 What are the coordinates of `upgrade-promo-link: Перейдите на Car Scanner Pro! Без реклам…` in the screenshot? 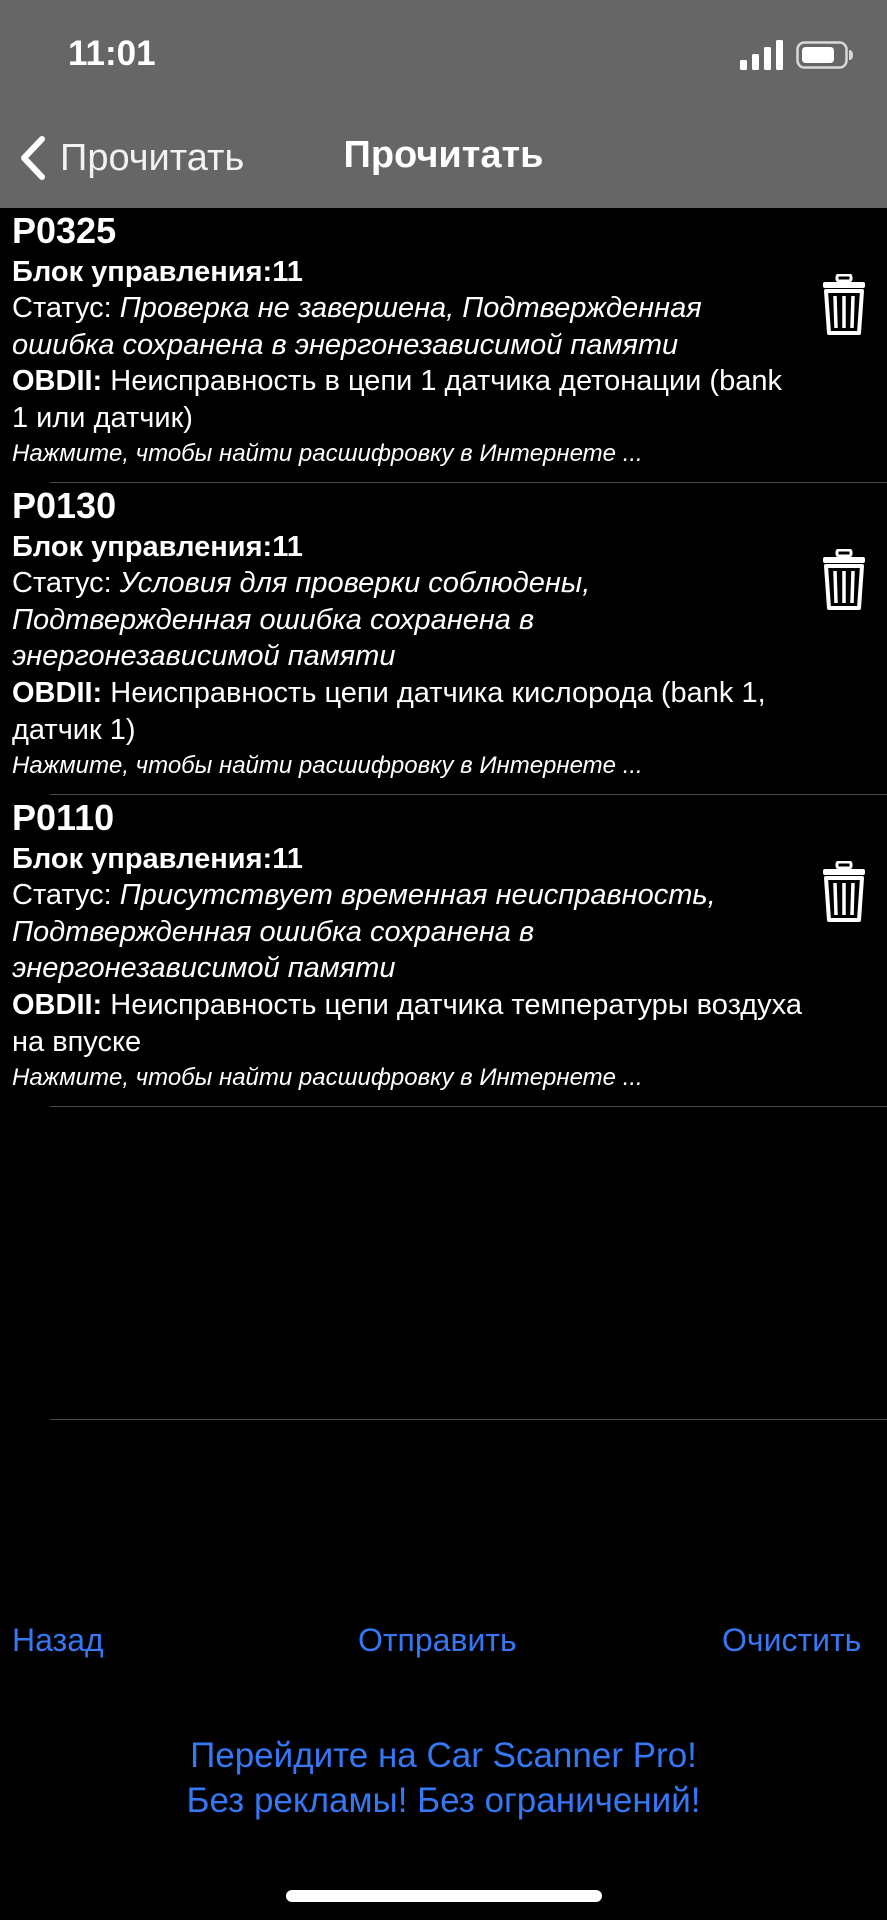 It's located at (443, 1778).